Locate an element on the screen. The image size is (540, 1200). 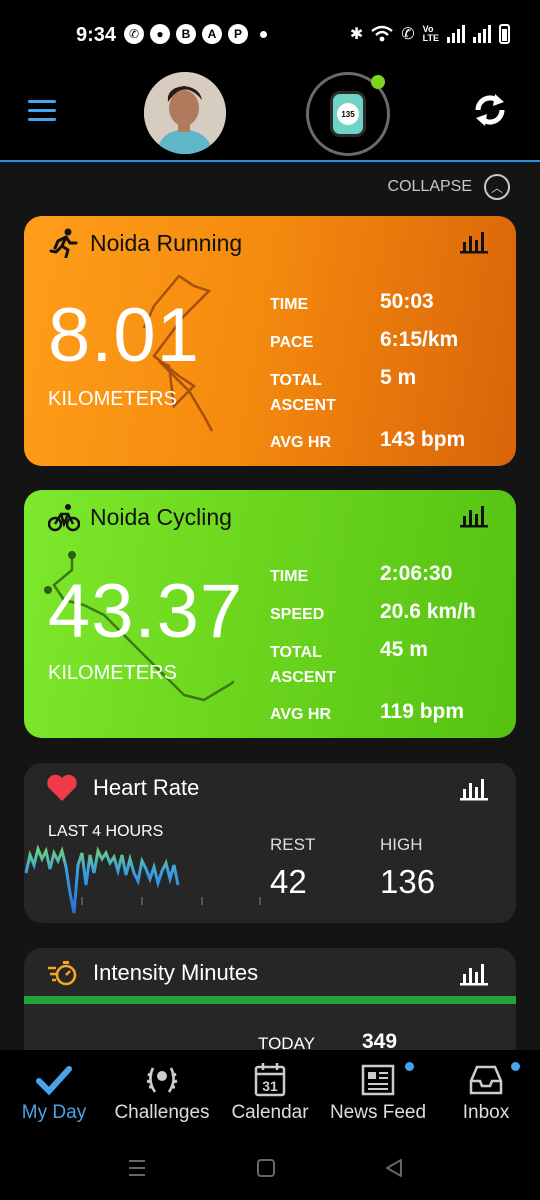
nav-inbox: Inbox is located at coordinates (486, 1092).